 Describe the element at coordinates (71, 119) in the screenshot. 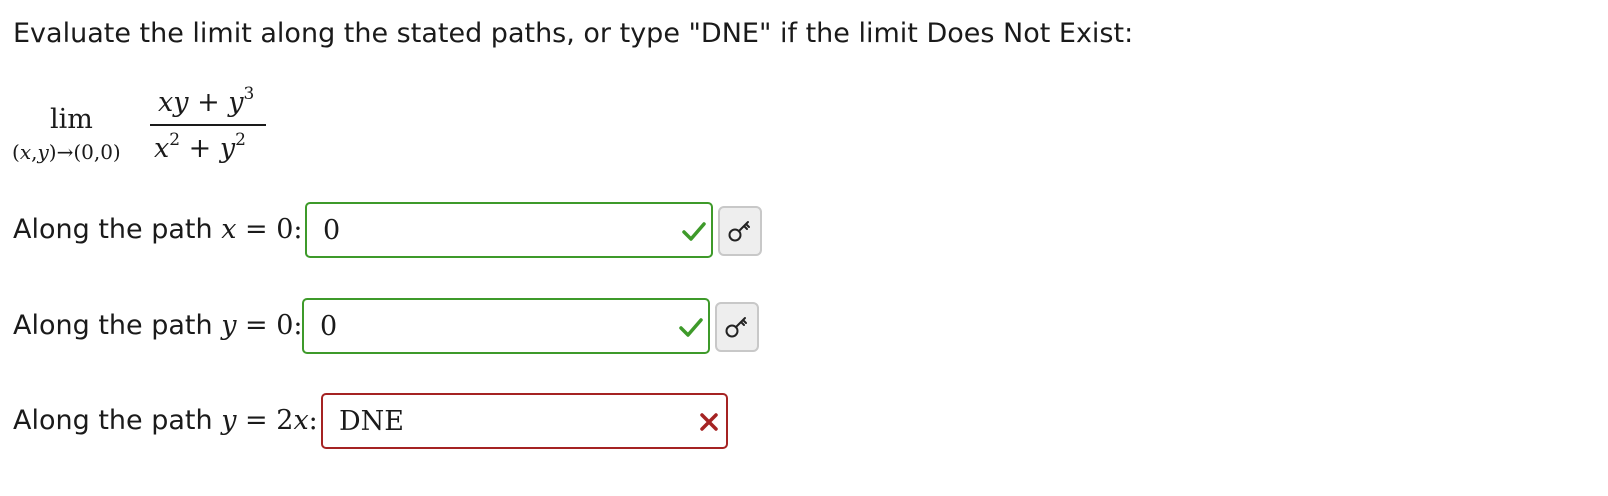

I see `lim-operator: lim` at that location.